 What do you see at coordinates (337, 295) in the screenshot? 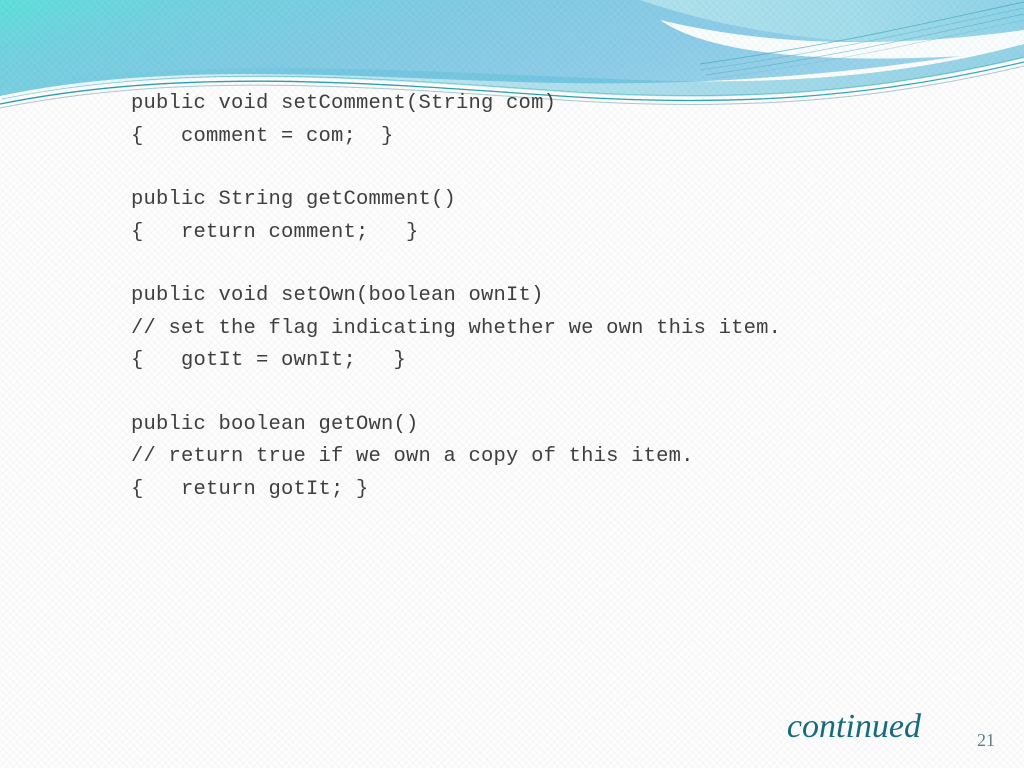
I see `code-line: public void setOwn(boolean ownIt)` at bounding box center [337, 295].